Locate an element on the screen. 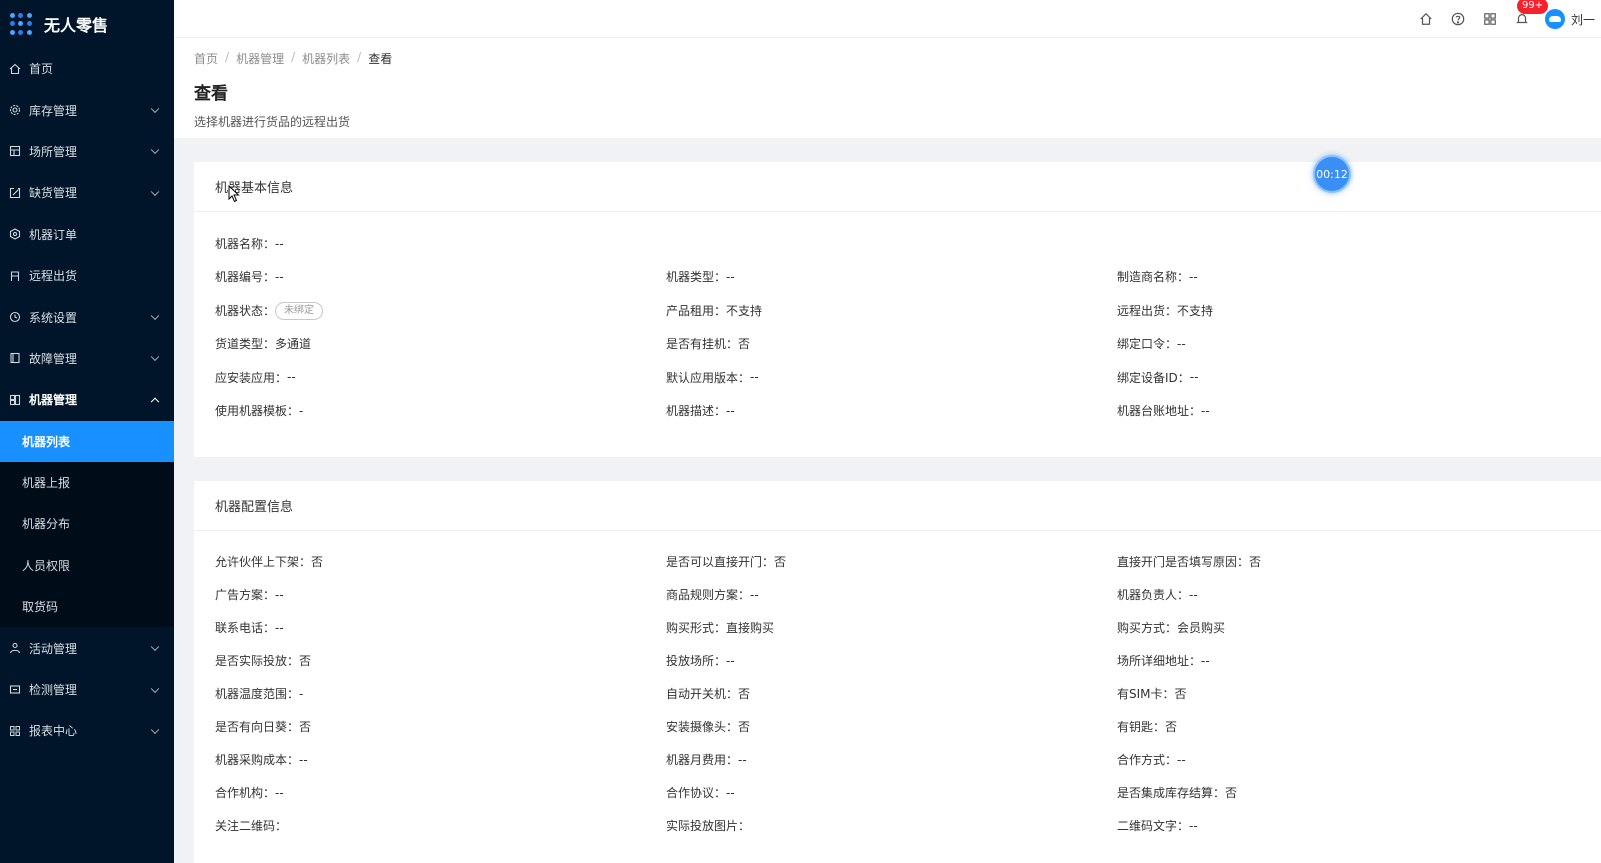 The width and height of the screenshot is (1601, 863). recording-timer: 00:12 is located at coordinates (1332, 174).